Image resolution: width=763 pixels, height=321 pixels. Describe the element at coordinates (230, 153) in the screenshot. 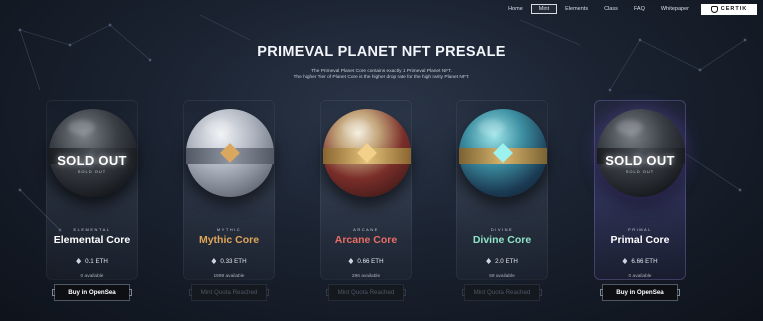

I see `mythic-orb-image` at that location.